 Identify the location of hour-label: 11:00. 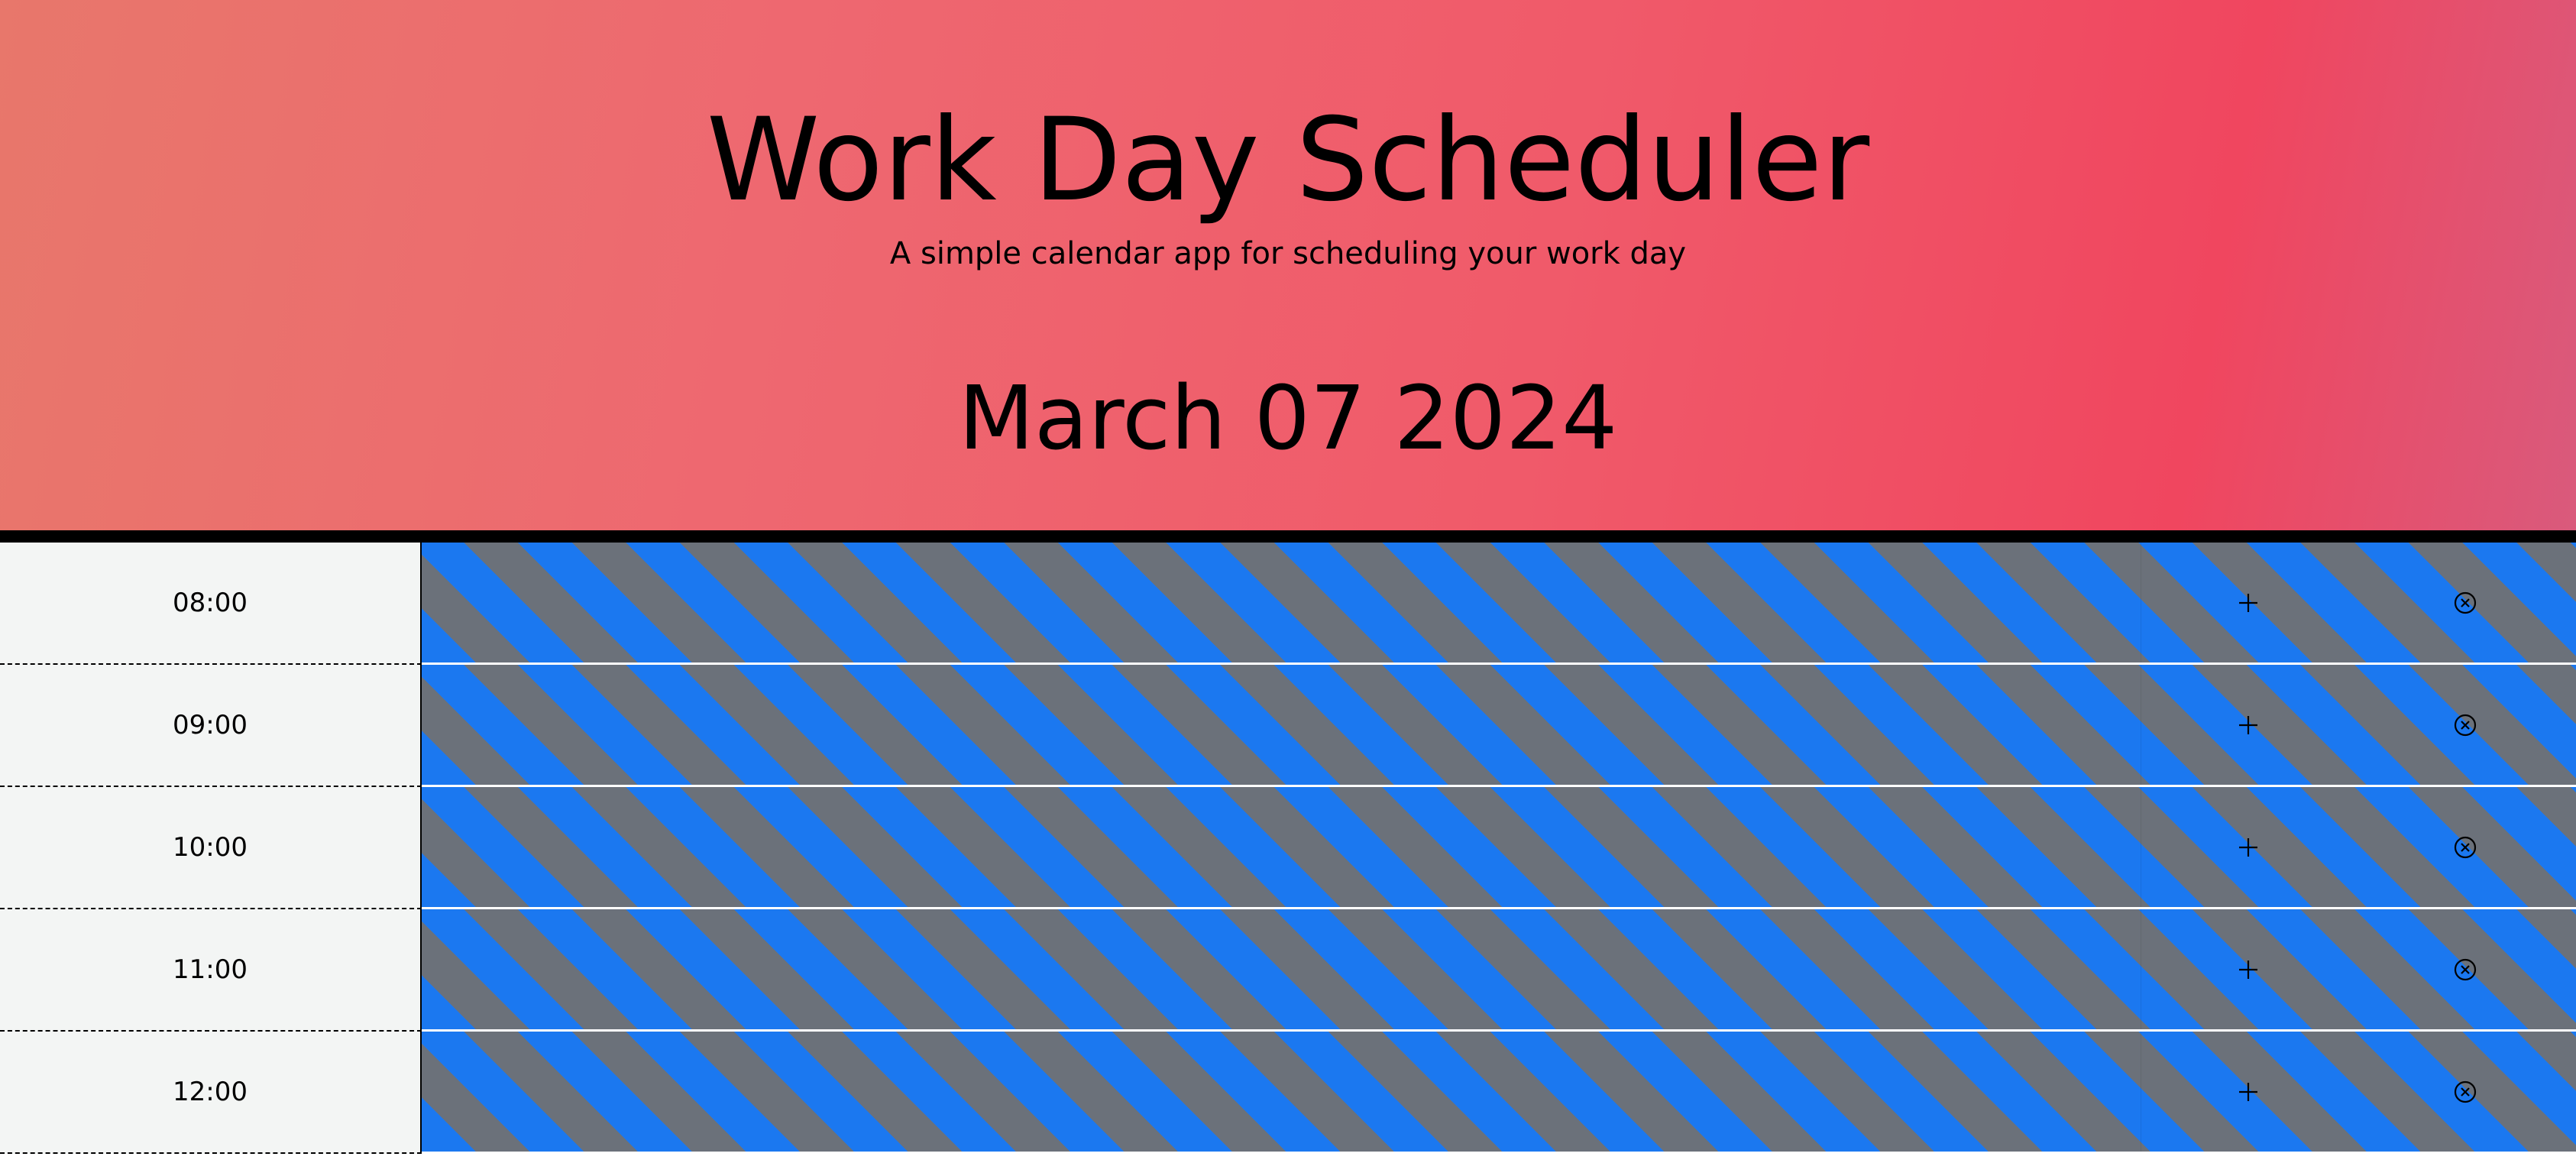
(211, 970).